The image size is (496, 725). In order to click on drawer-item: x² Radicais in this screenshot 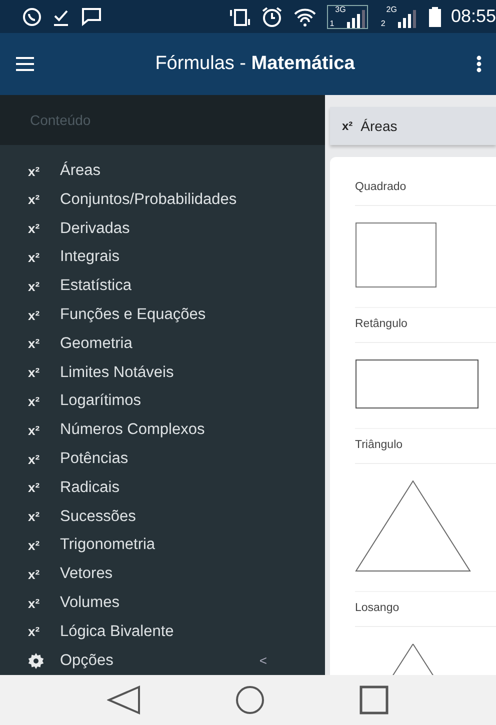, I will do `click(162, 487)`.